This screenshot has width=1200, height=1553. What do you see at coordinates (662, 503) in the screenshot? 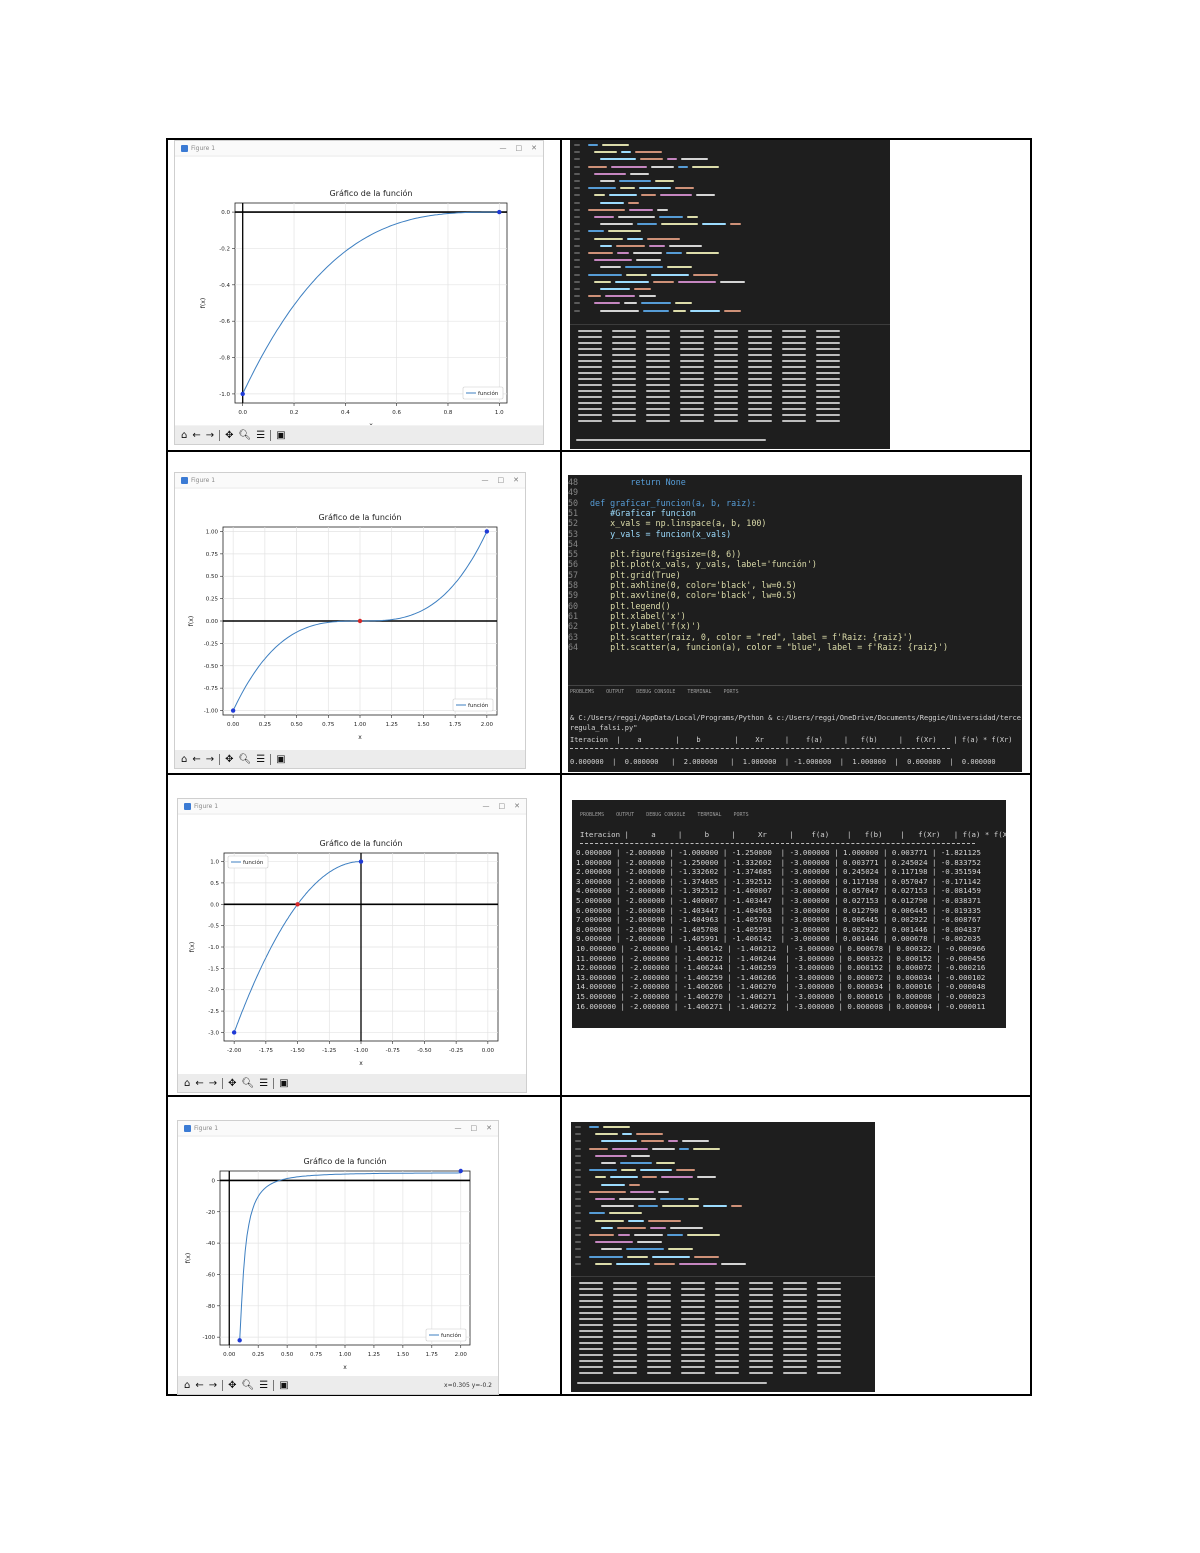
I see `code-line: 50 def graficar_funcion(a, b, raiz):` at bounding box center [662, 503].